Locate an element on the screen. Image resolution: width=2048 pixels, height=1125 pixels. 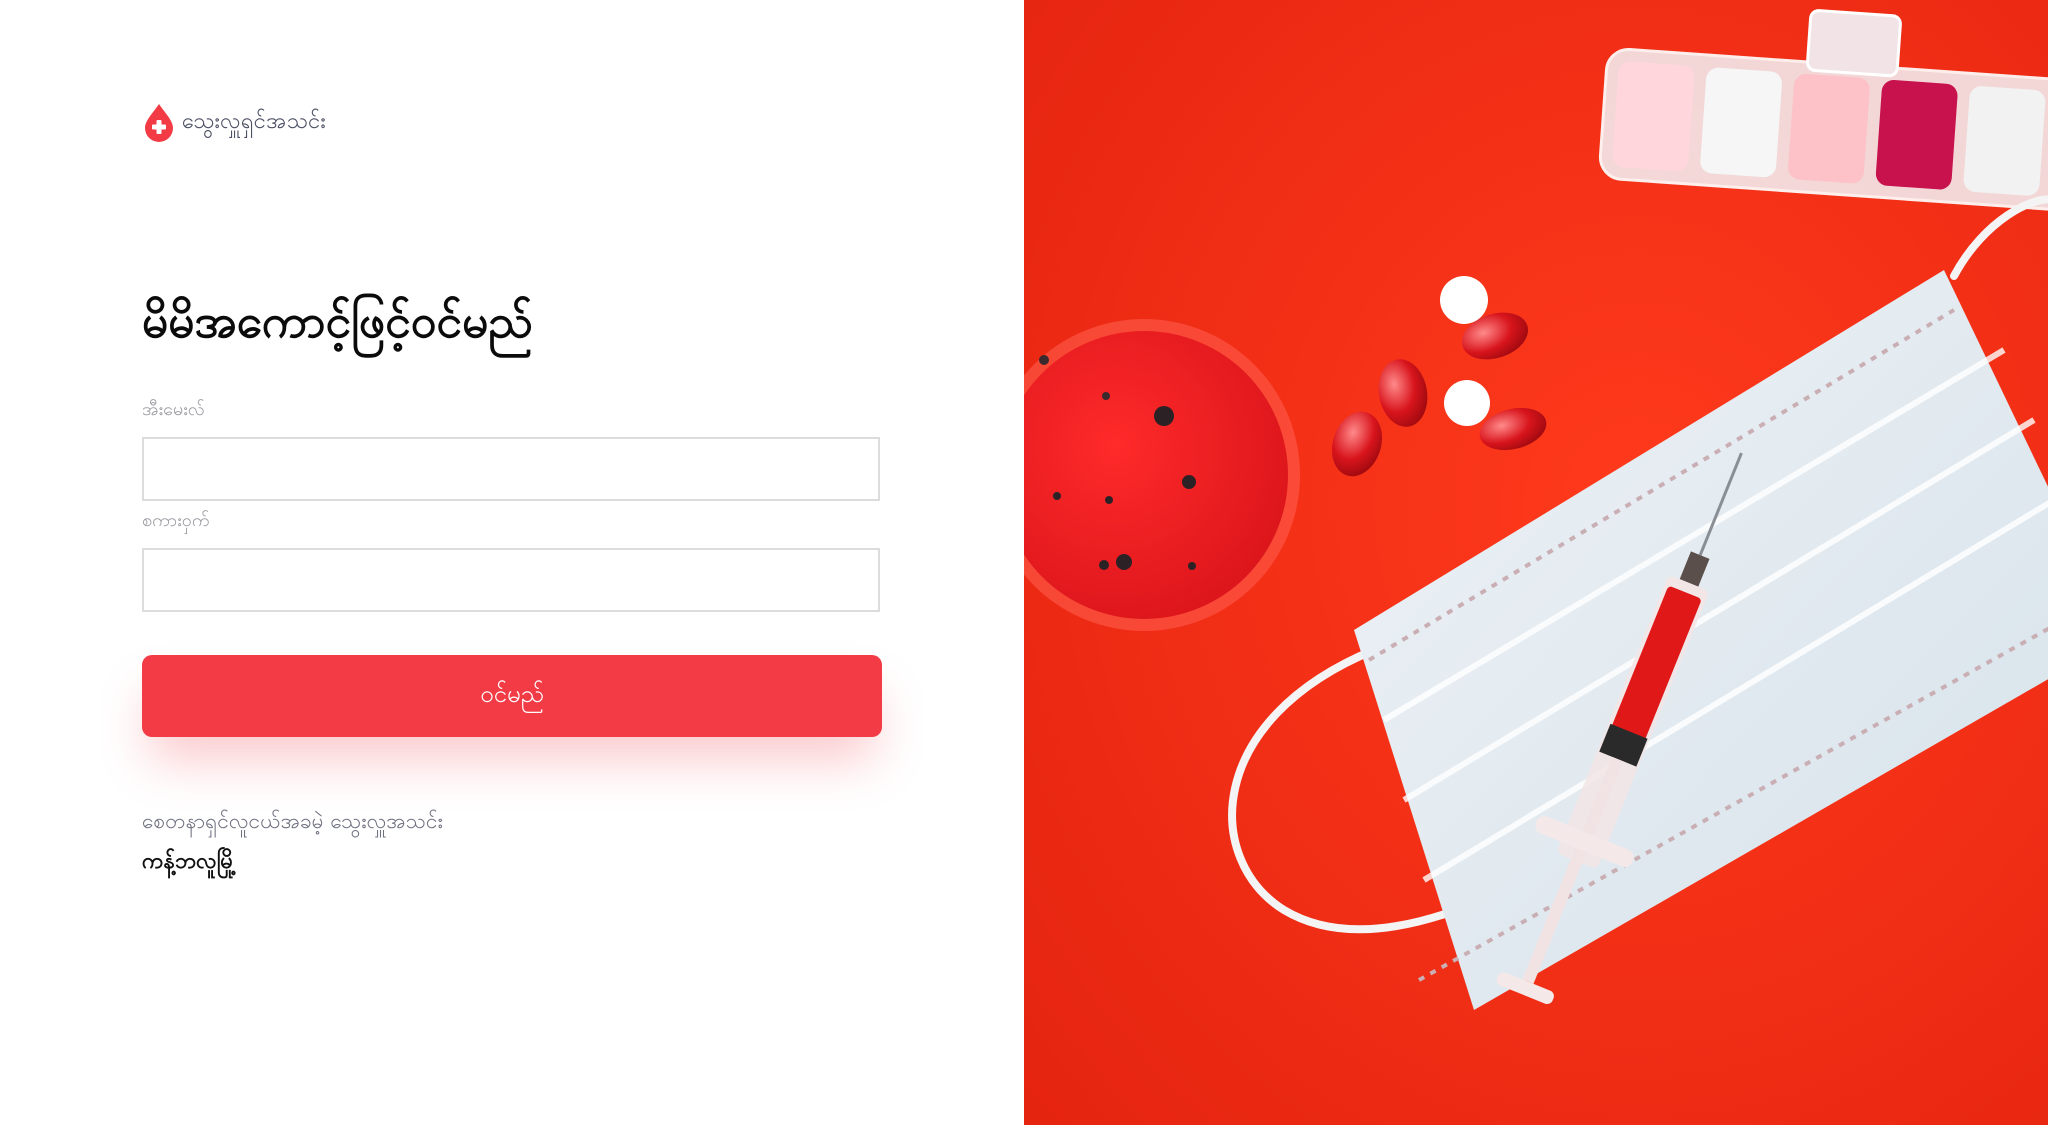
password-label: စကားဝှက် is located at coordinates (176, 520).